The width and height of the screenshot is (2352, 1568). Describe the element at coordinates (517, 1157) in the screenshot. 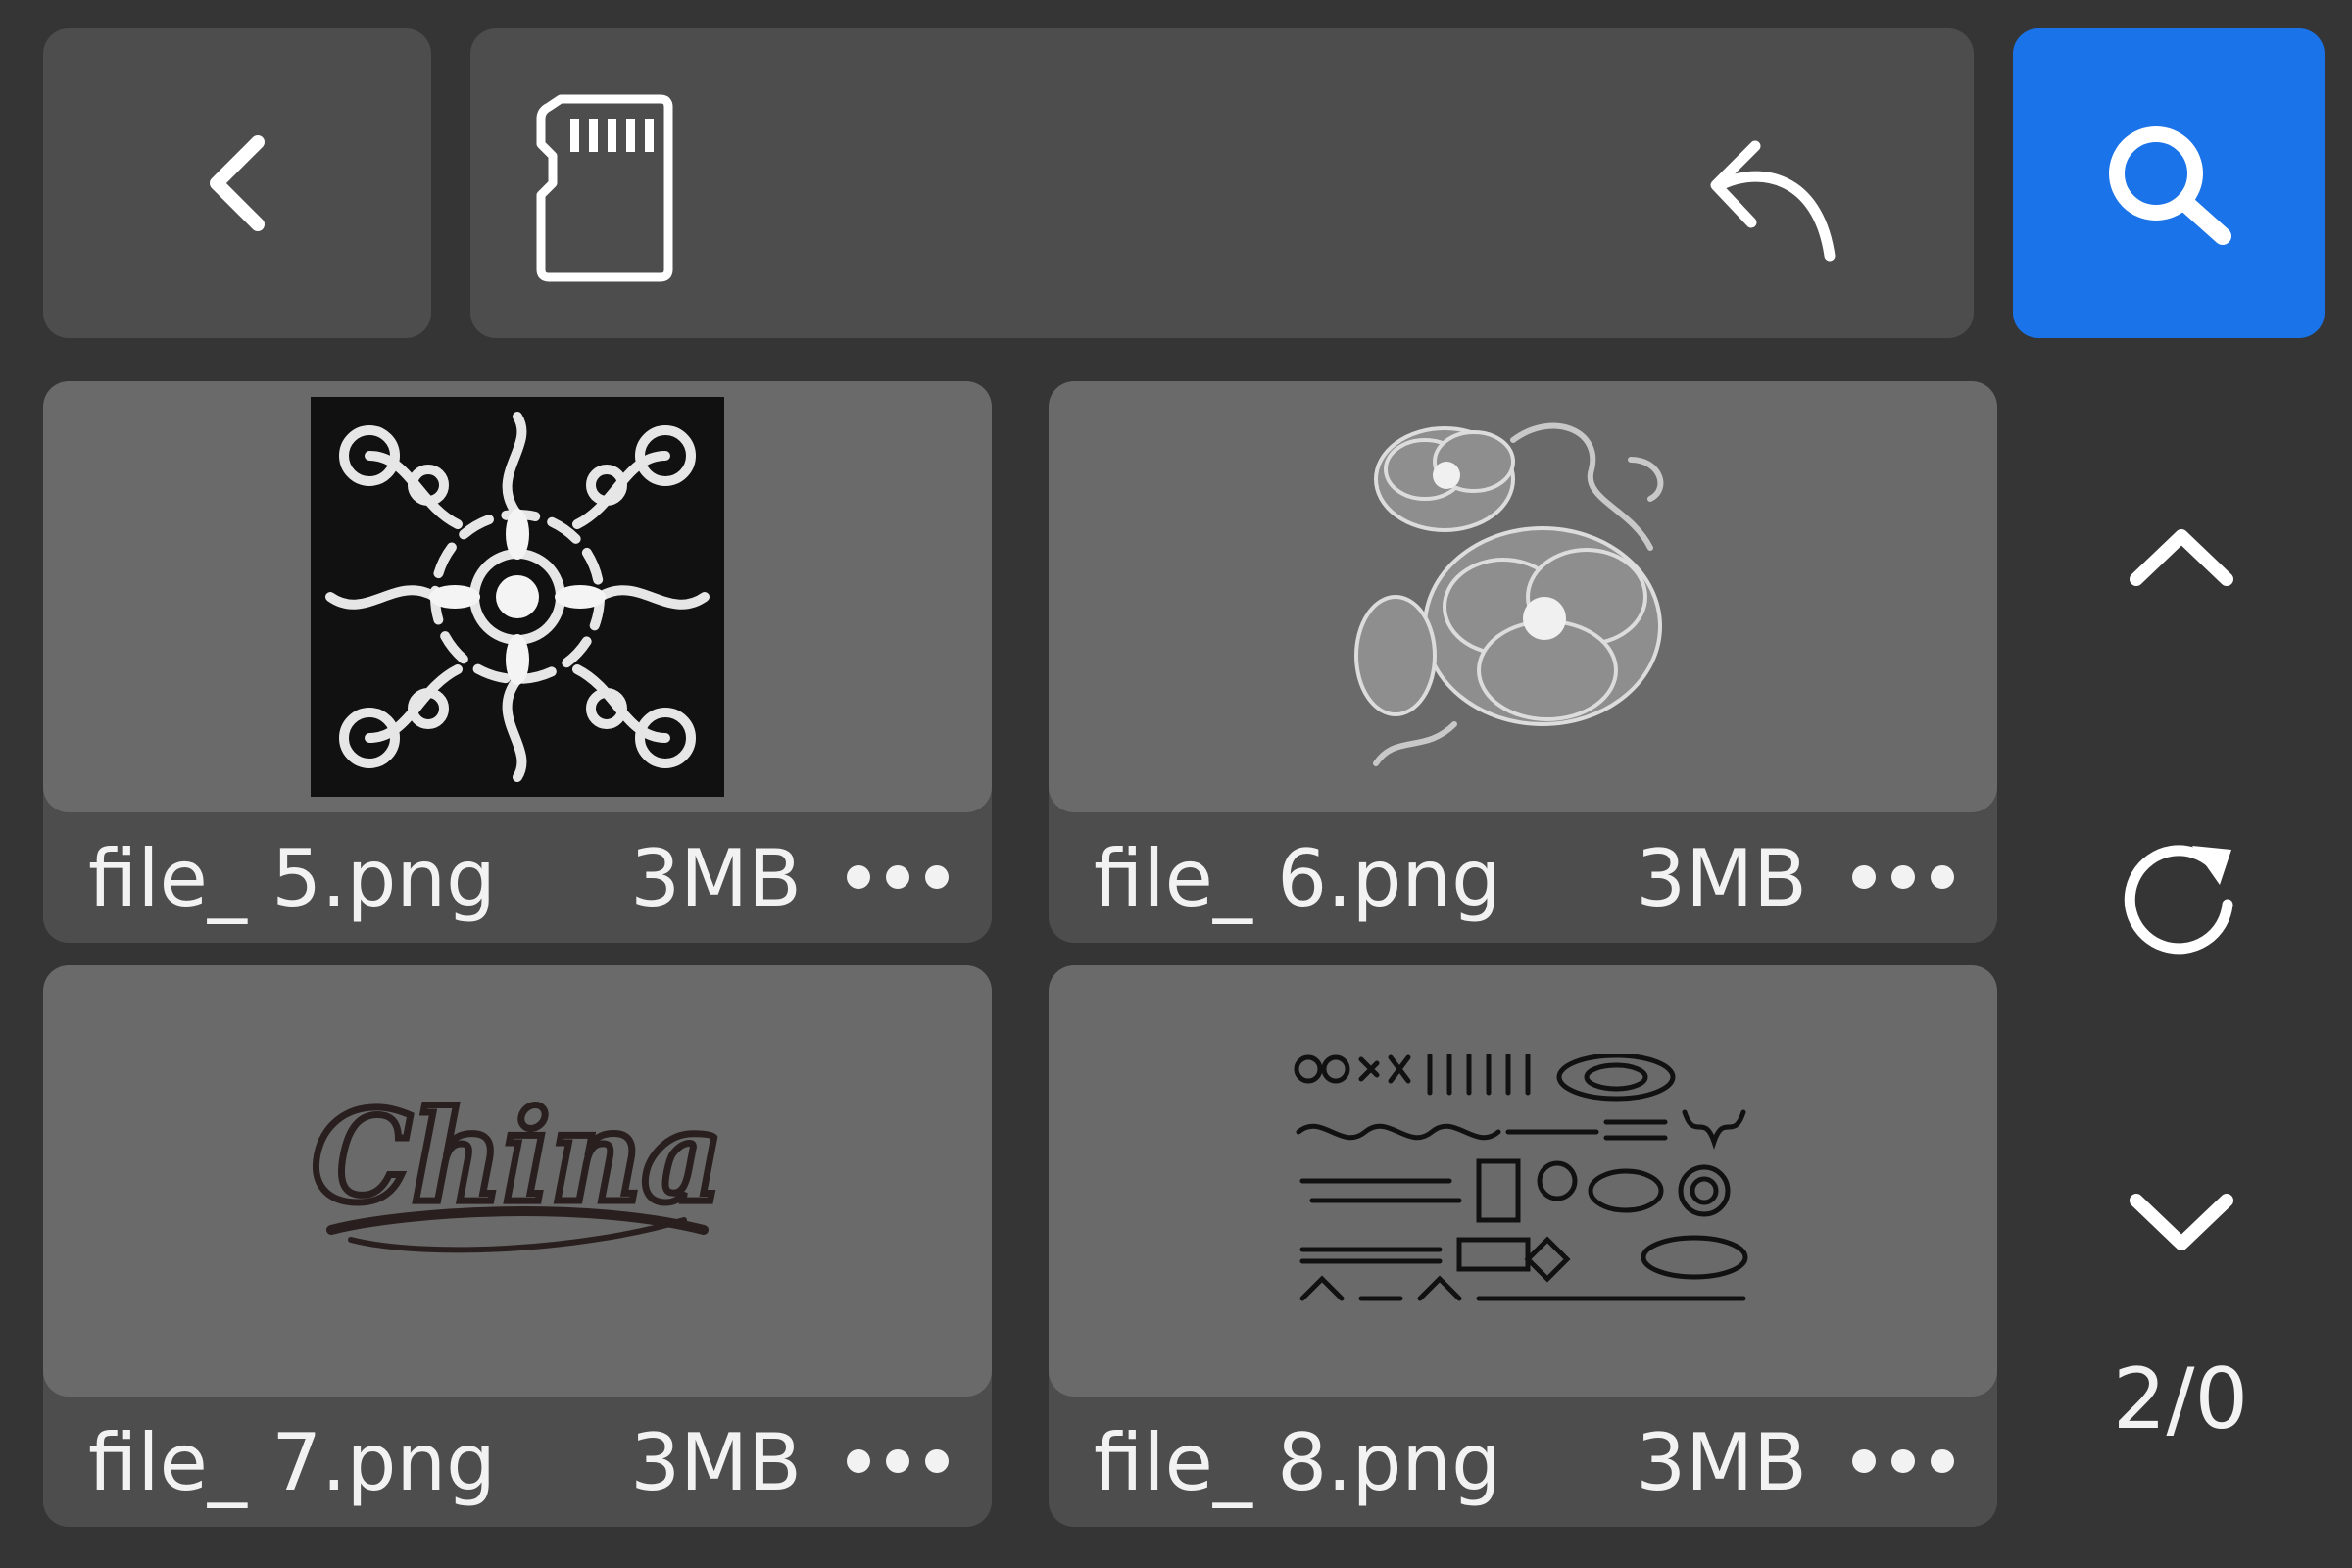

I see `china-lettering: China` at that location.